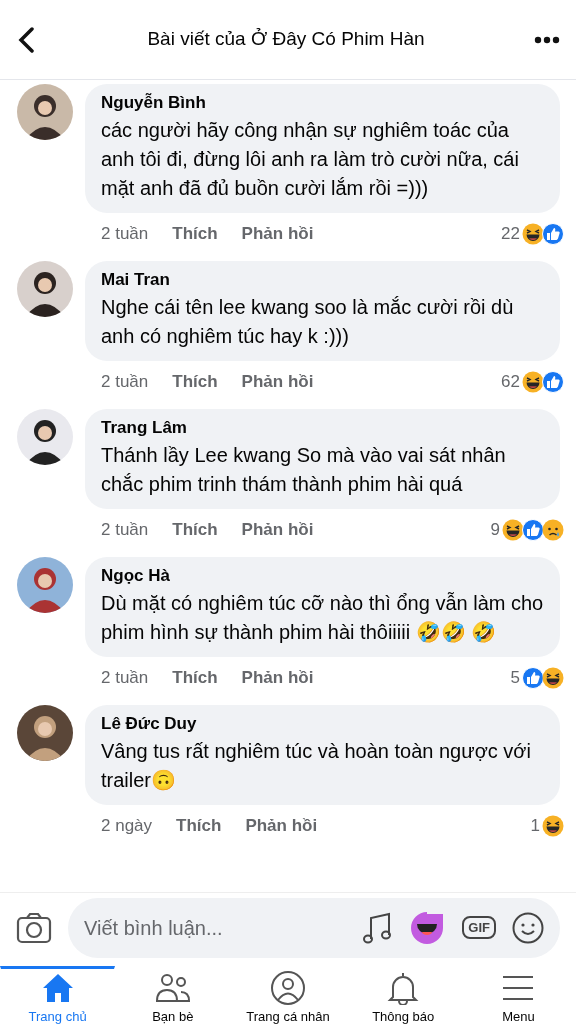 The width and height of the screenshot is (576, 1024). I want to click on author-name: Nguyễn Bình, so click(322, 103).